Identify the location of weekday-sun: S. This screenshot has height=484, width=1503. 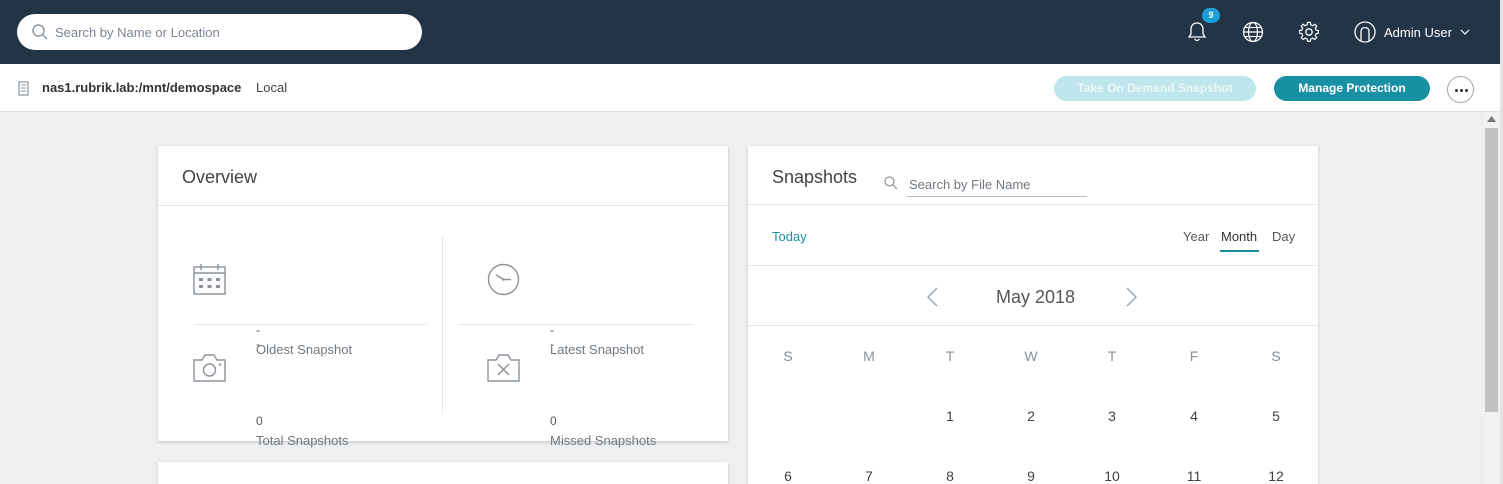
(788, 356).